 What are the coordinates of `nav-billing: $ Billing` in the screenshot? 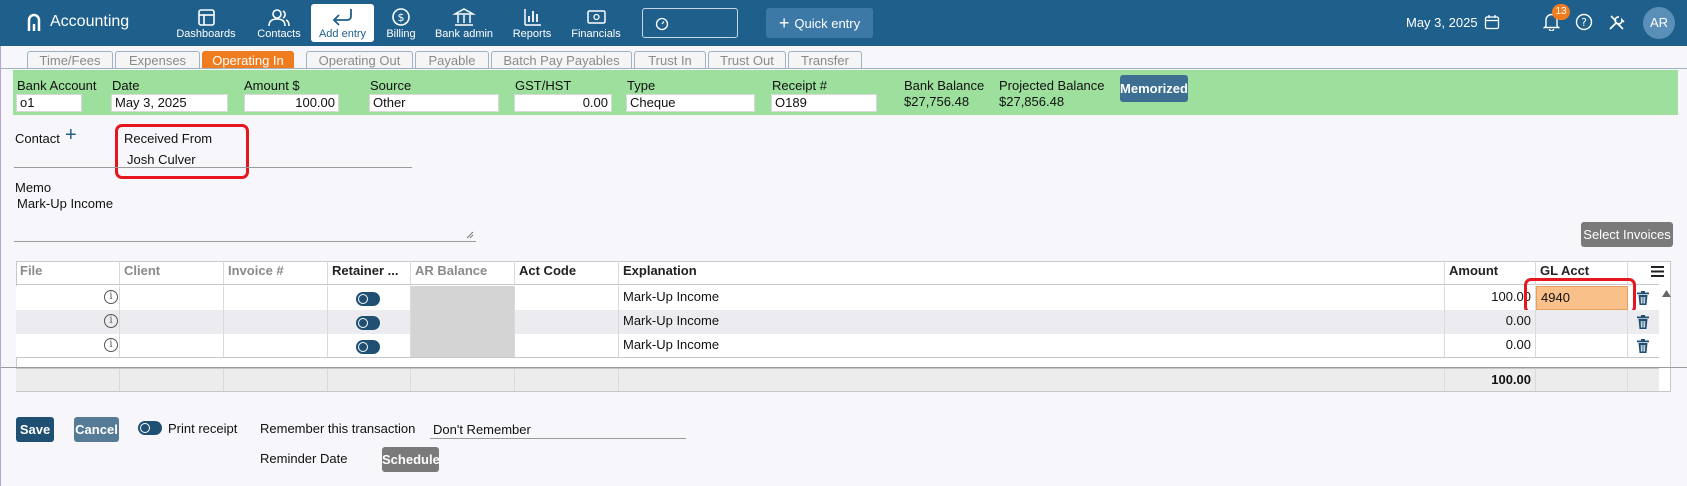 It's located at (401, 23).